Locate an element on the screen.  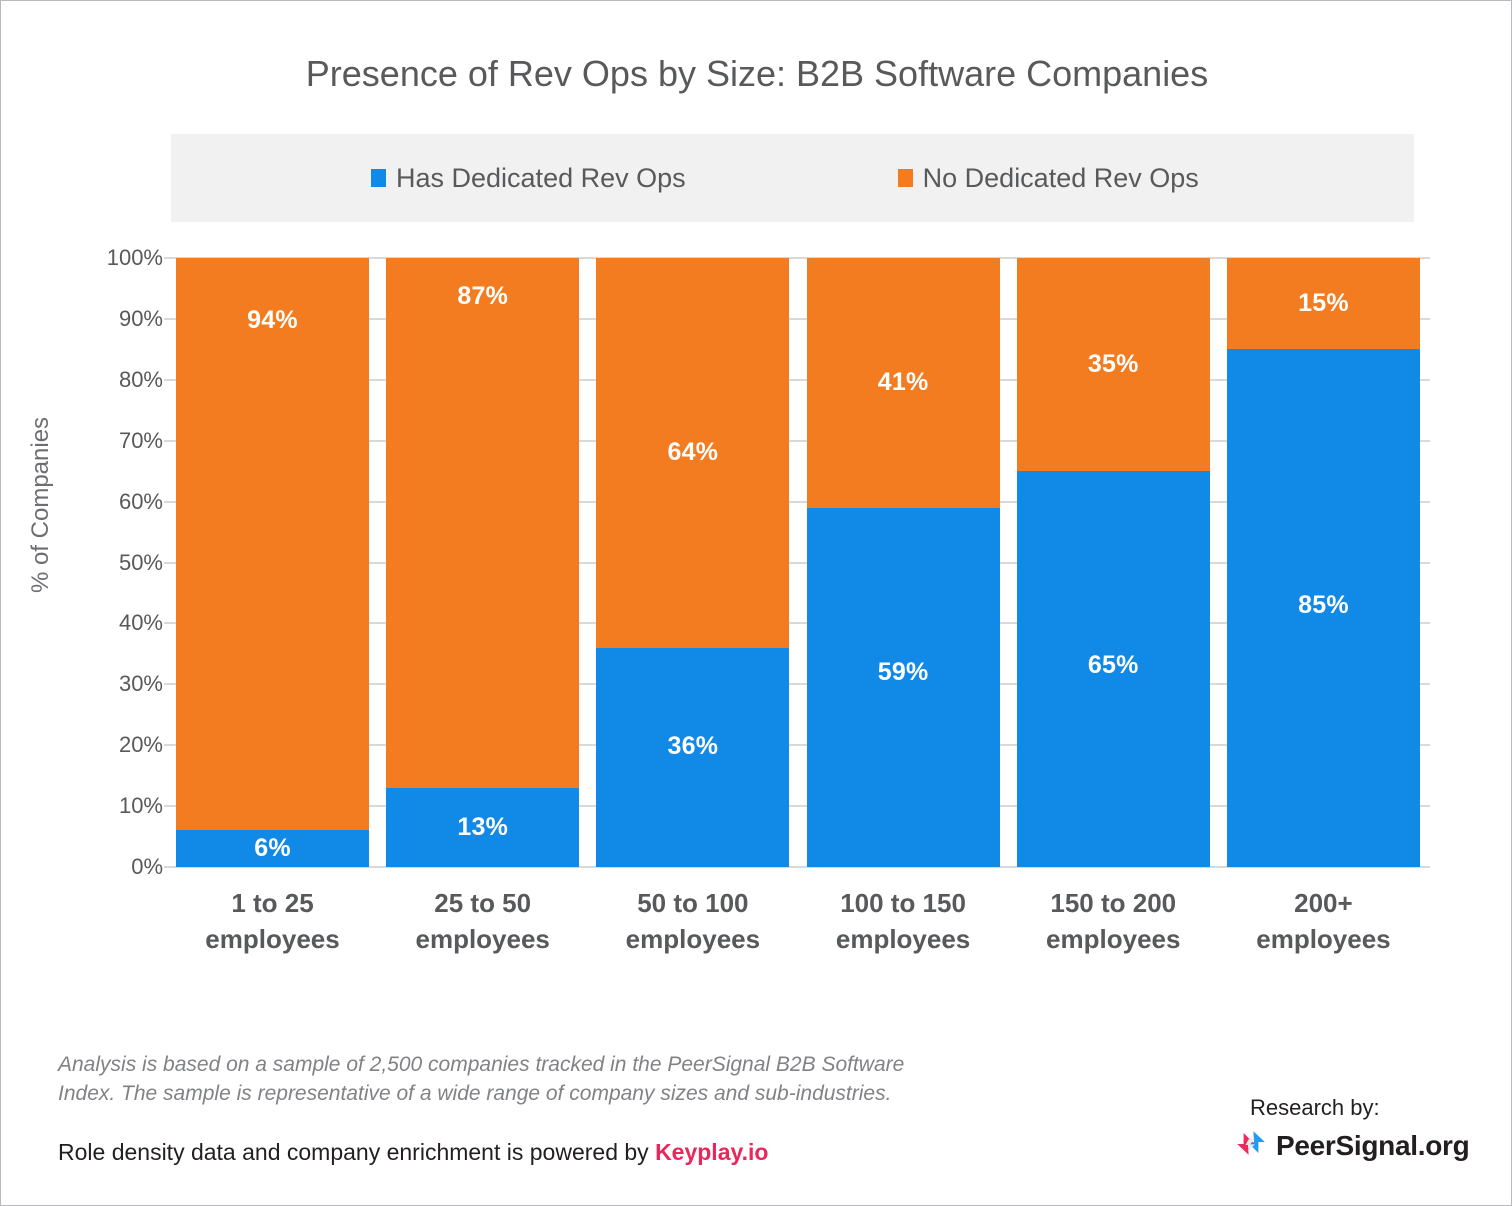
x-tick-label: 200+ employees is located at coordinates (1323, 921).